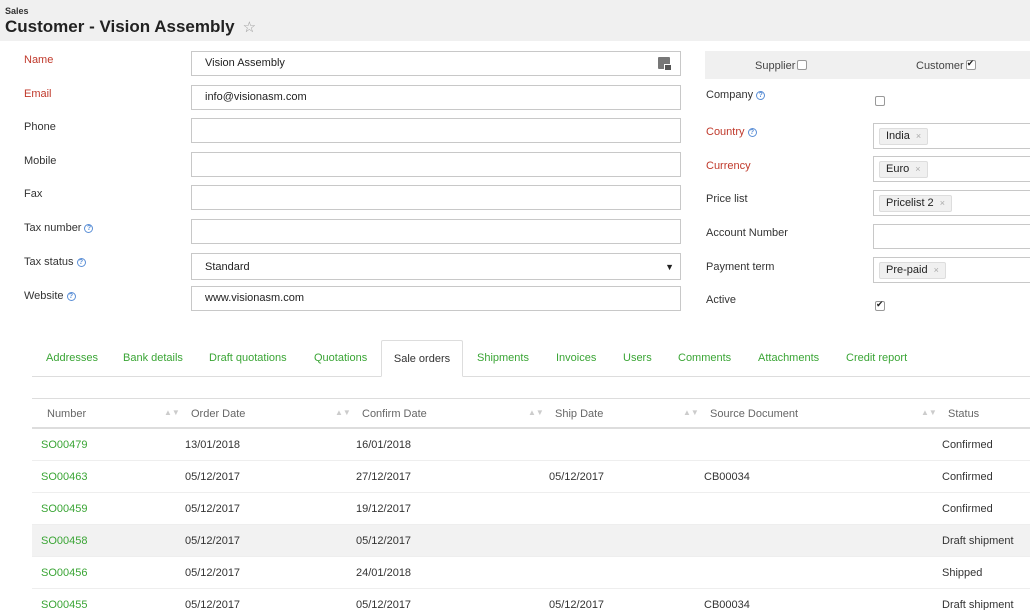 The height and width of the screenshot is (610, 1030). I want to click on tax-status-label: Tax status?, so click(55, 262).